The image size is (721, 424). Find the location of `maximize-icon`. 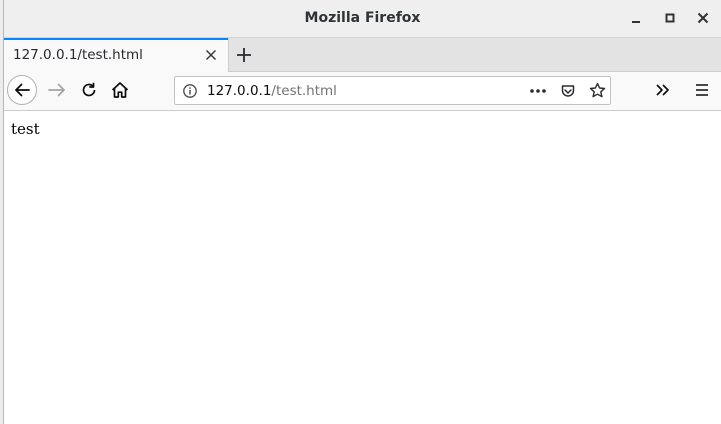

maximize-icon is located at coordinates (670, 18).